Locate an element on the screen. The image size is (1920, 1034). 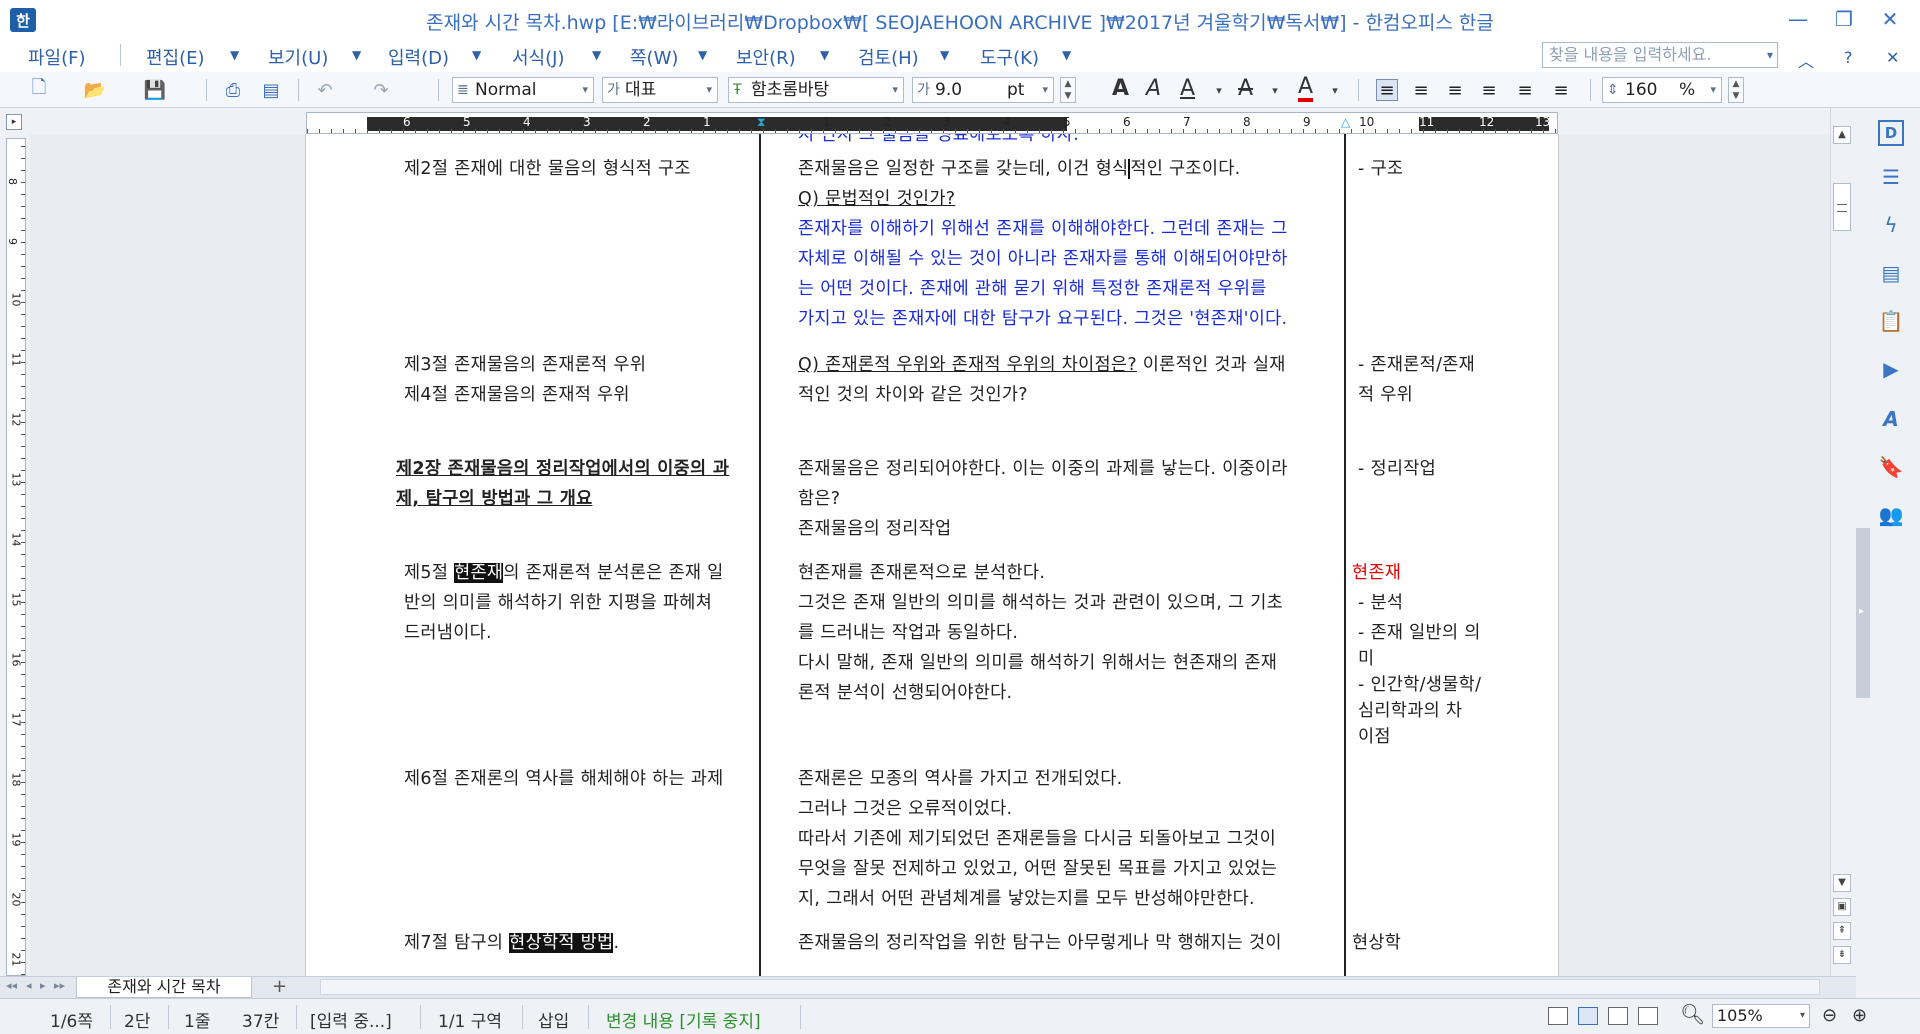
align-justify-icon: ≡ is located at coordinates (1387, 90).